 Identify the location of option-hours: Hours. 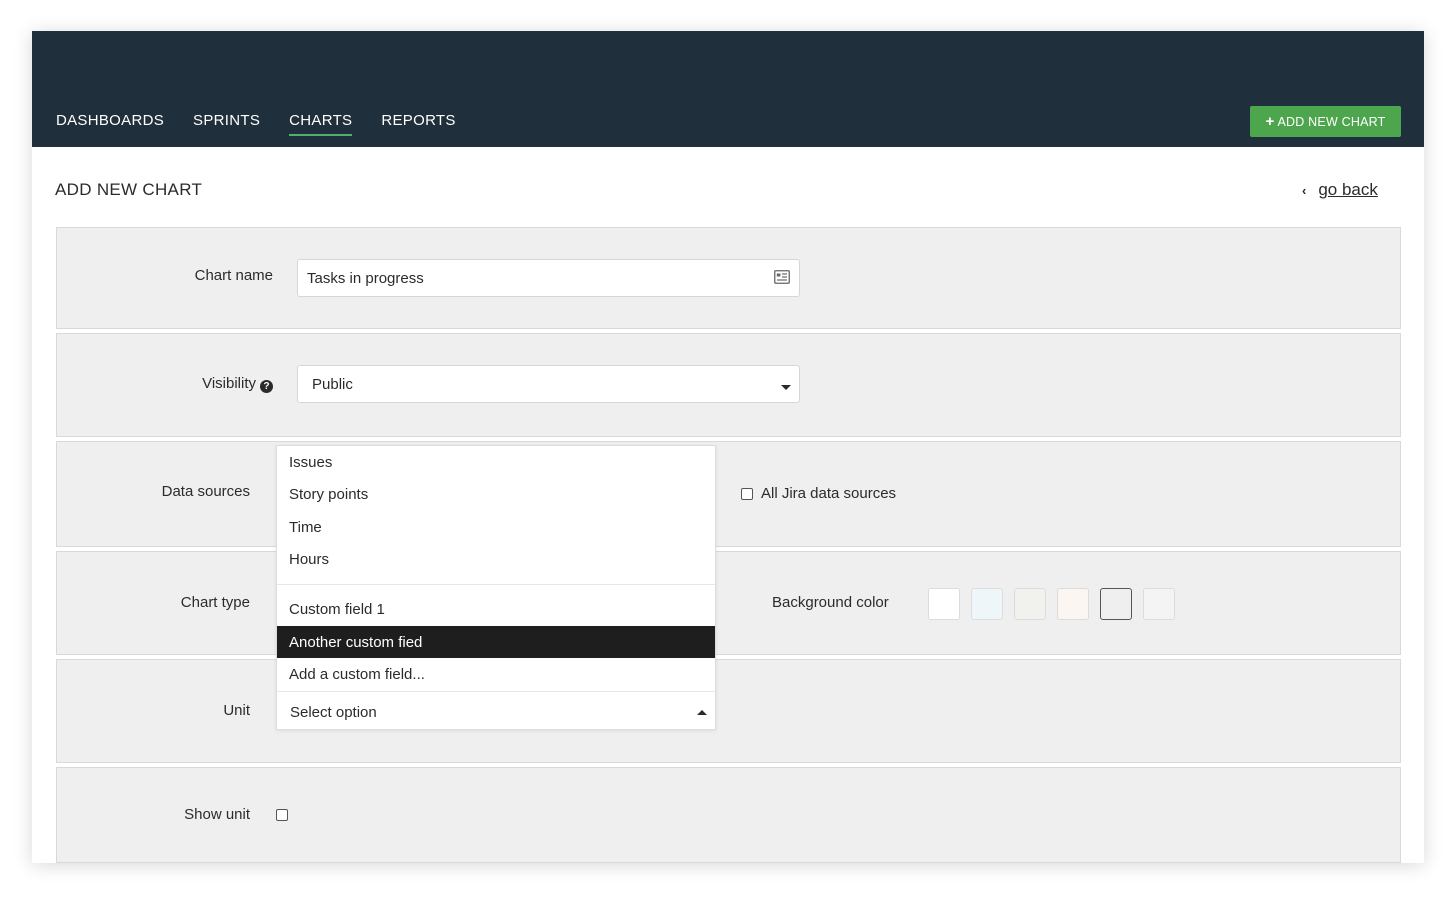
(496, 559).